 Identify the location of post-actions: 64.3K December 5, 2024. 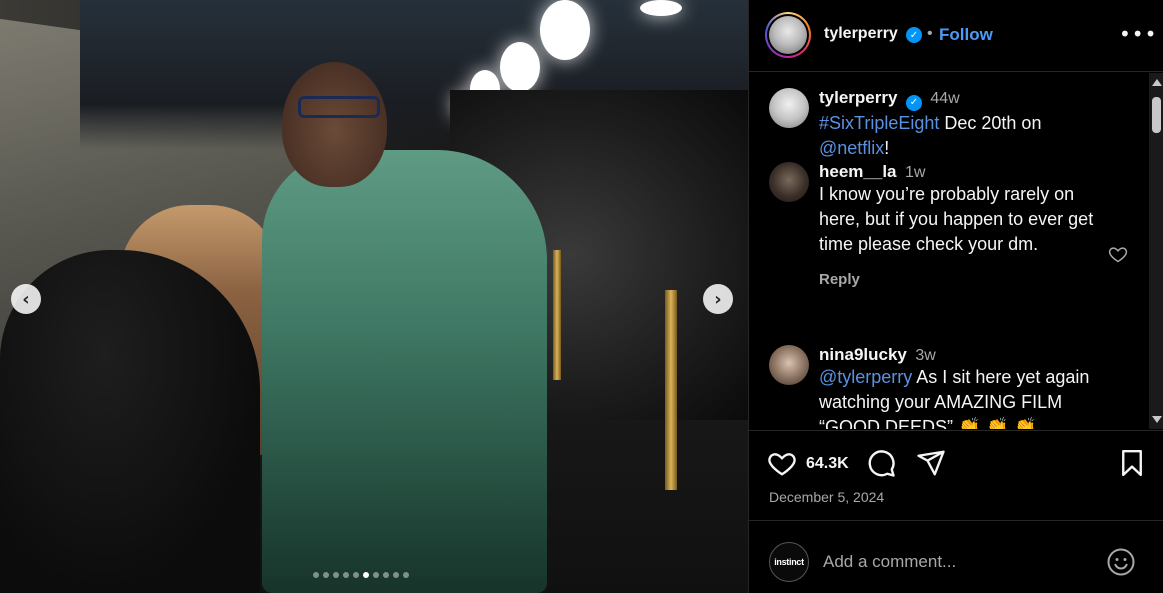
(956, 475).